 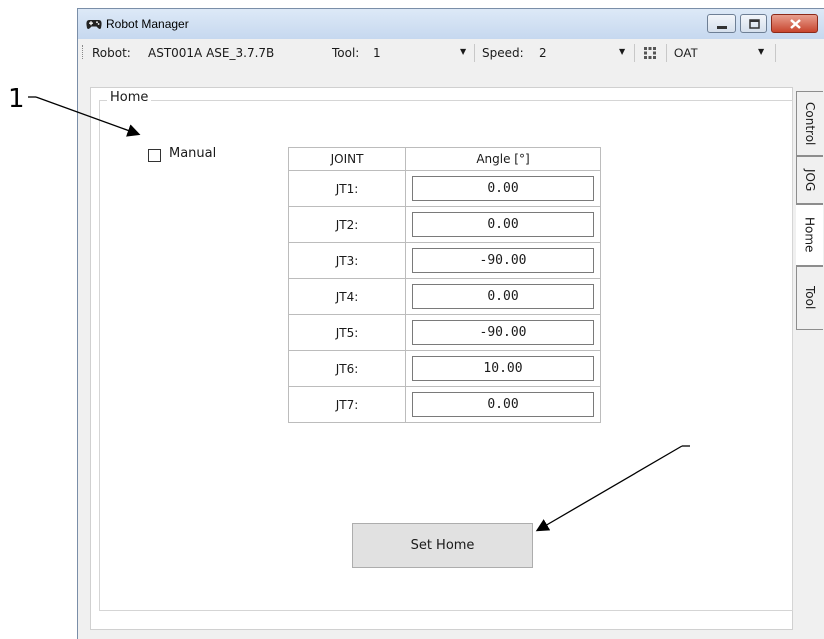 I want to click on callout-2-arrow, so click(x=609, y=488).